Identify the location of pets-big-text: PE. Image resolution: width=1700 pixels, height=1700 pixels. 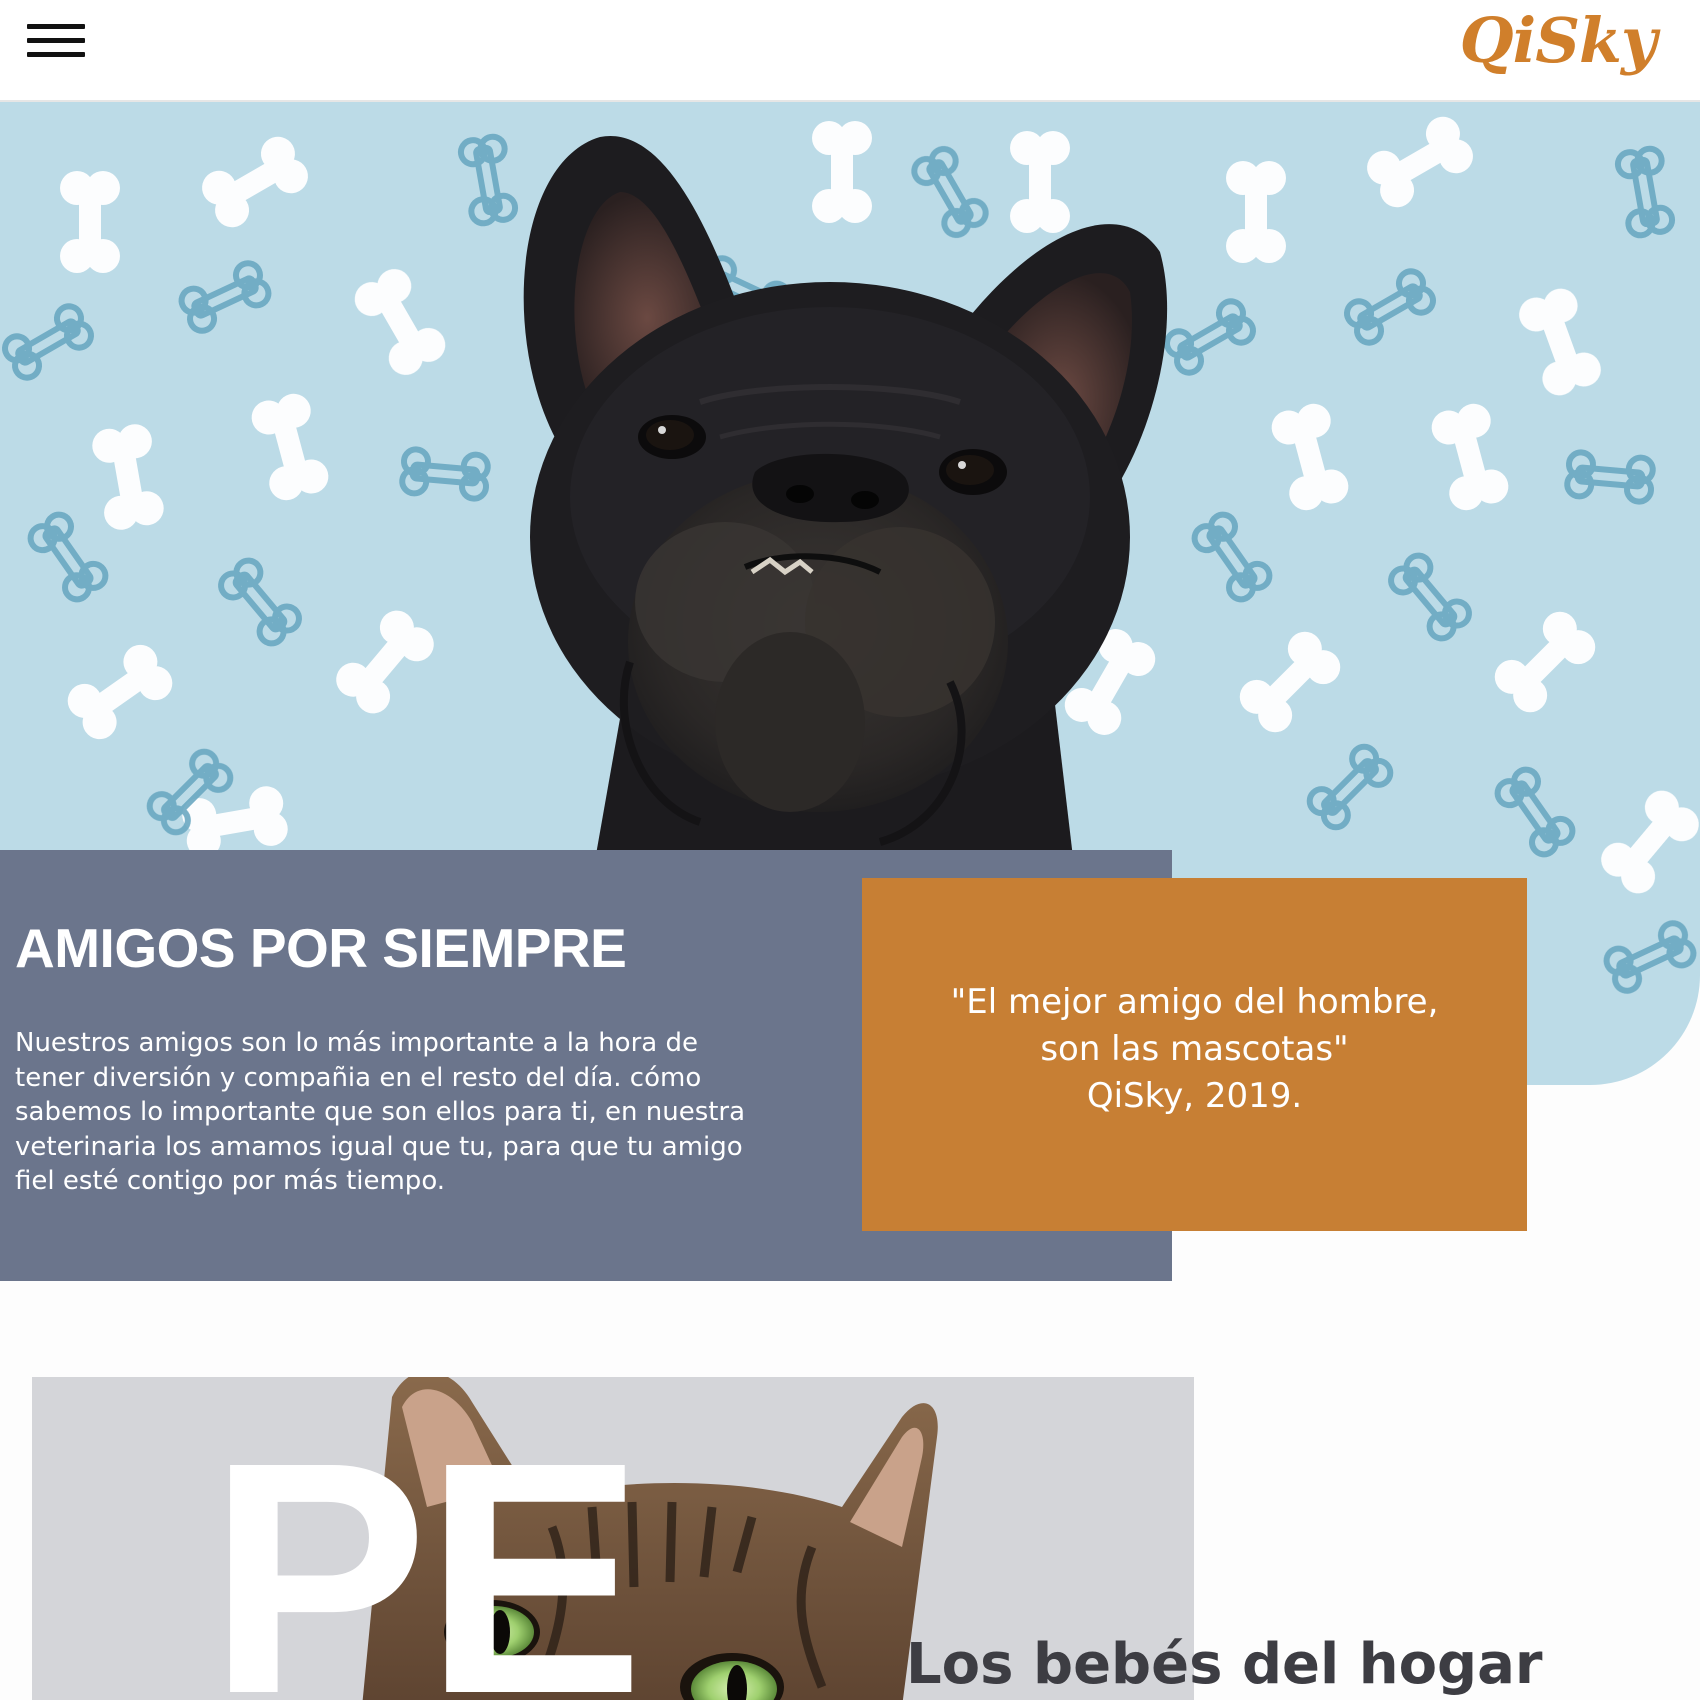
(426, 1546).